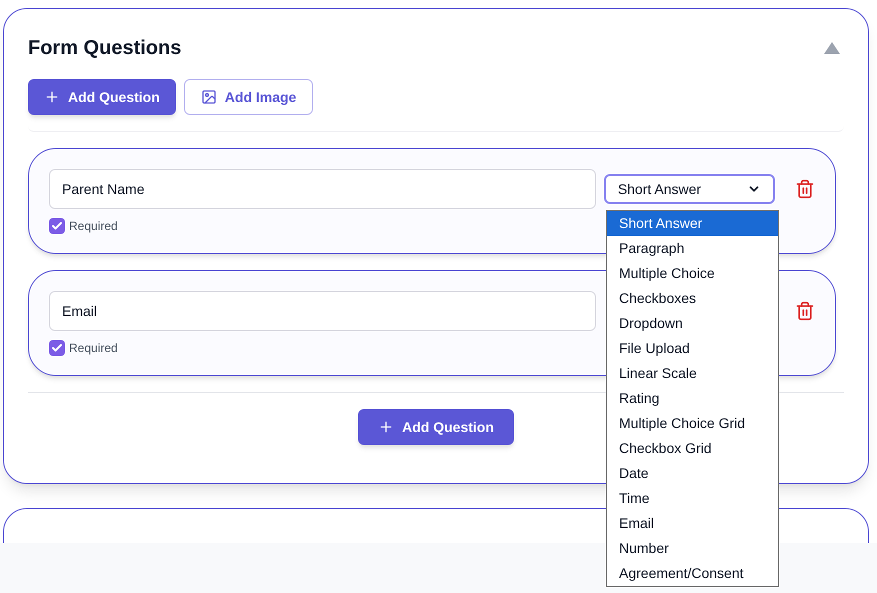 Image resolution: width=877 pixels, height=593 pixels. Describe the element at coordinates (692, 273) in the screenshot. I see `dropdown-option: Multiple Choice` at that location.